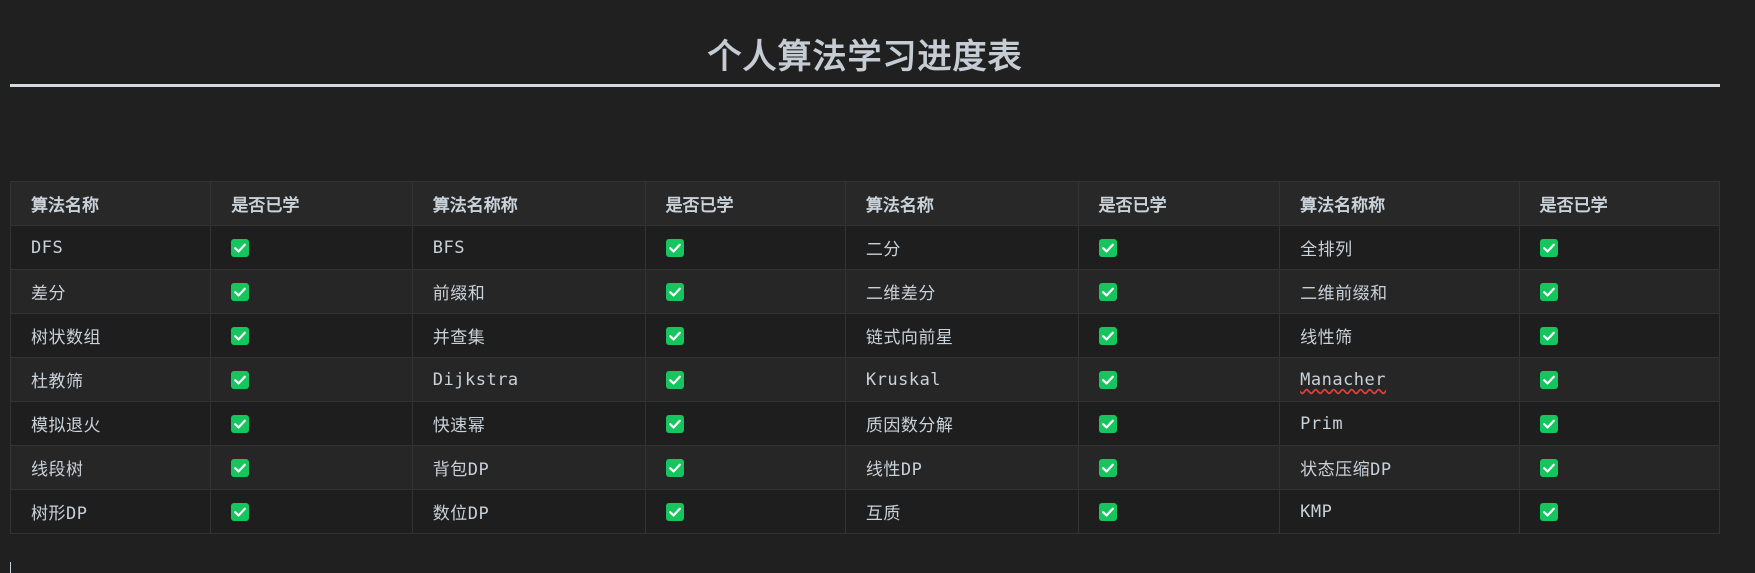 The height and width of the screenshot is (573, 1755). What do you see at coordinates (110, 511) in the screenshot?
I see `algorithm-name-cell: 树形DP` at bounding box center [110, 511].